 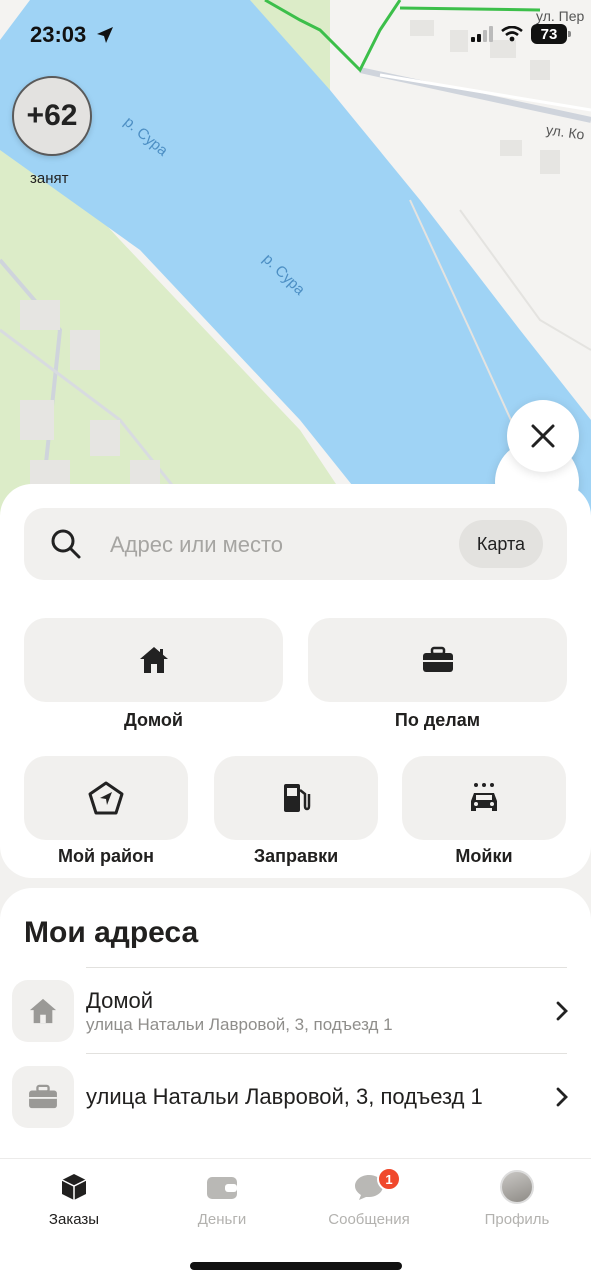 I want to click on wash-label: Мойки, so click(x=484, y=856).